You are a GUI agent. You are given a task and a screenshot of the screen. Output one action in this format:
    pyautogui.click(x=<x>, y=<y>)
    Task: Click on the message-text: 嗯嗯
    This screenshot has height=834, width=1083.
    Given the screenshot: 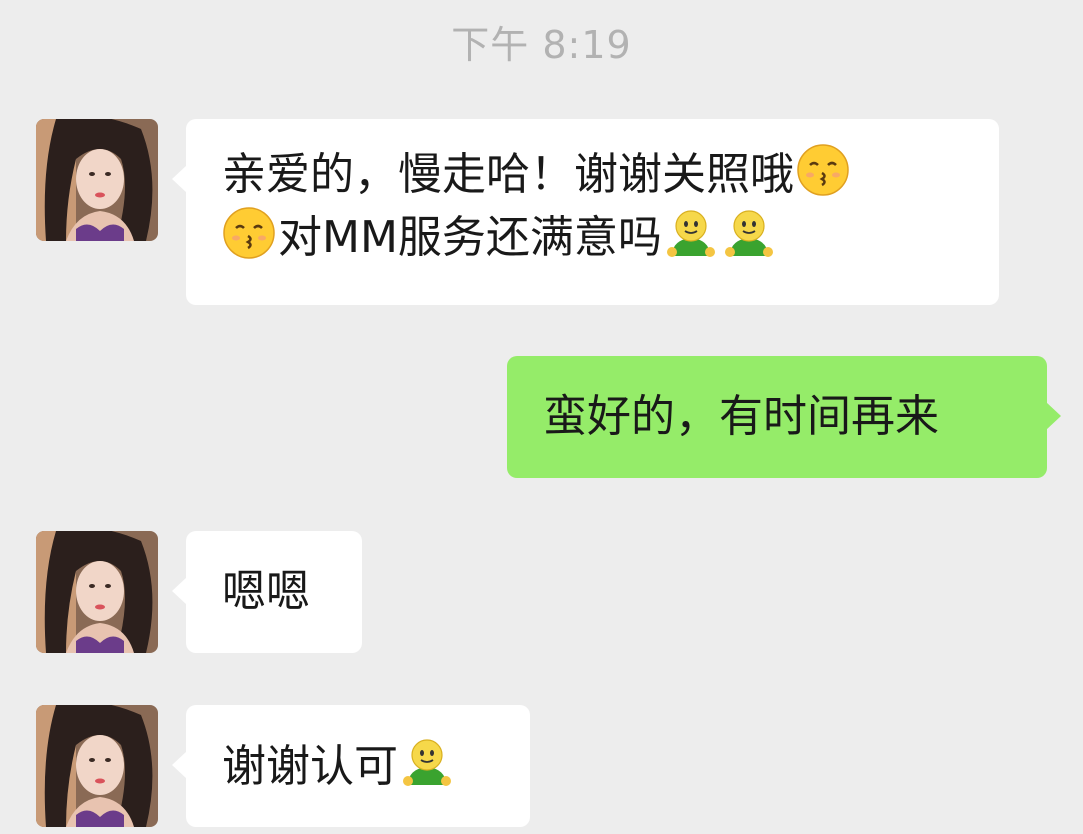 What is the action you would take?
    pyautogui.click(x=266, y=591)
    